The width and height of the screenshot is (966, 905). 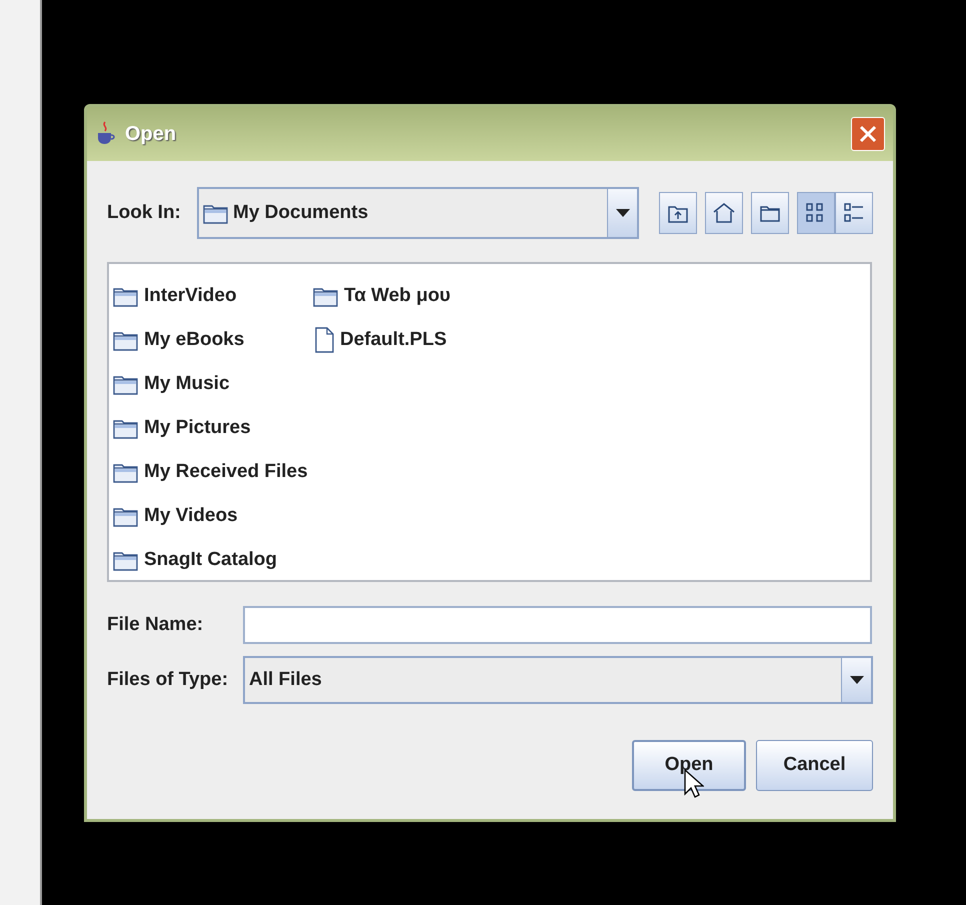 I want to click on look-in-label: Look In:, so click(x=144, y=212).